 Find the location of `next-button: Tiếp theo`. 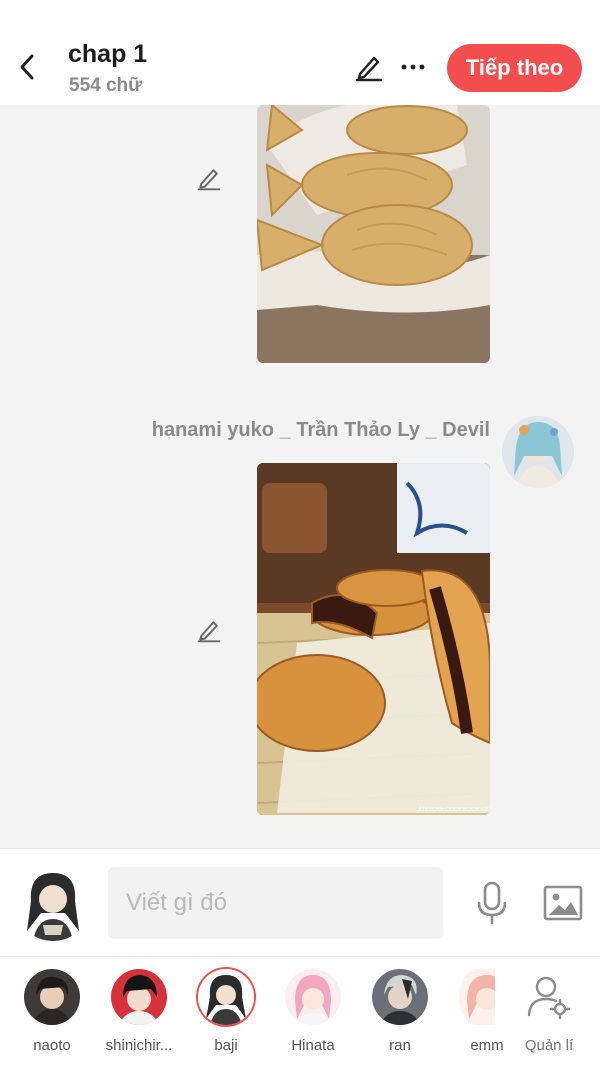

next-button: Tiếp theo is located at coordinates (514, 68).